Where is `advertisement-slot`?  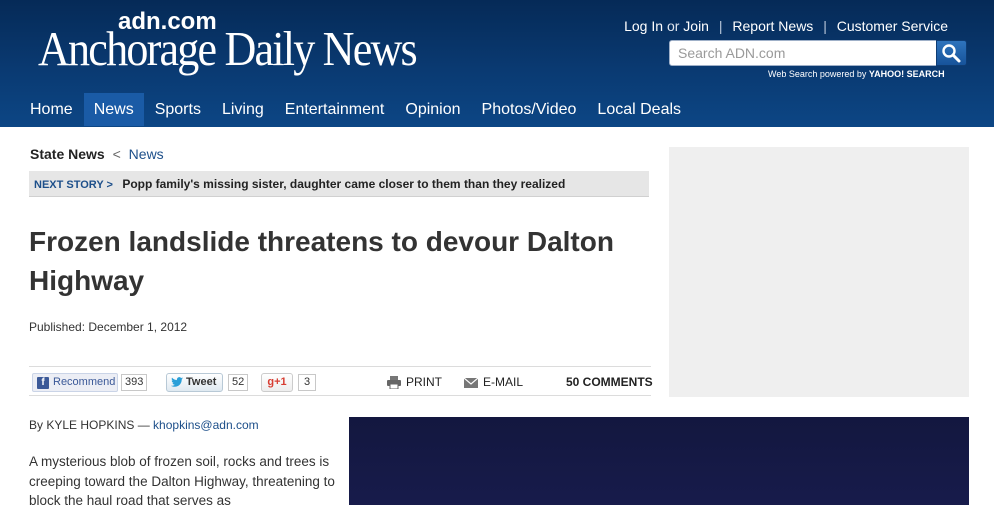 advertisement-slot is located at coordinates (819, 272).